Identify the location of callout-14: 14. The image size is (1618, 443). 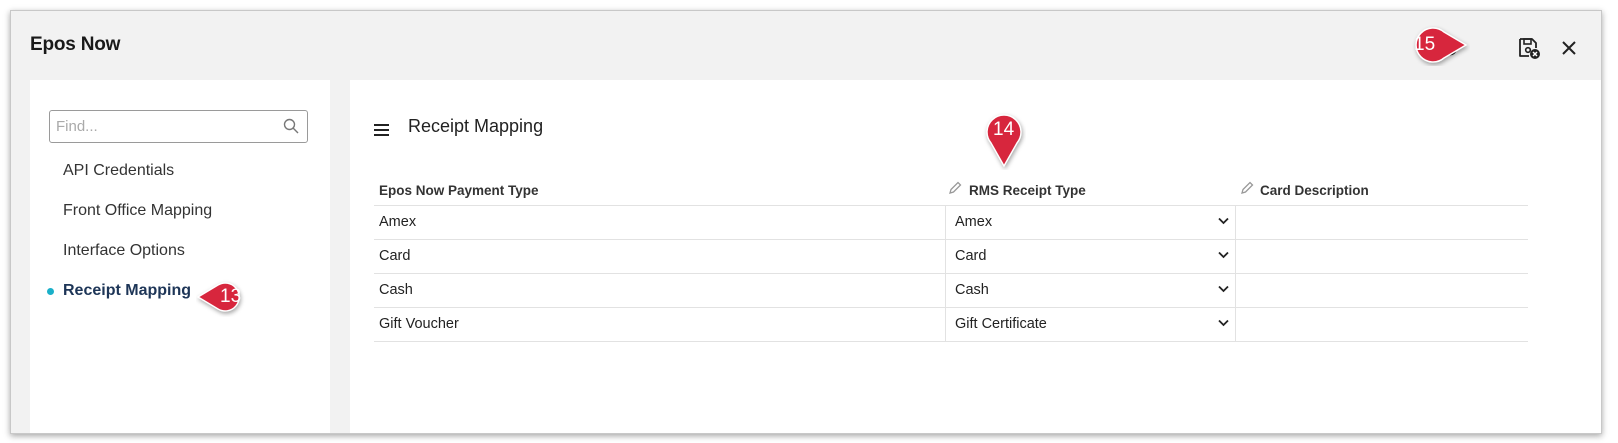
(1004, 137).